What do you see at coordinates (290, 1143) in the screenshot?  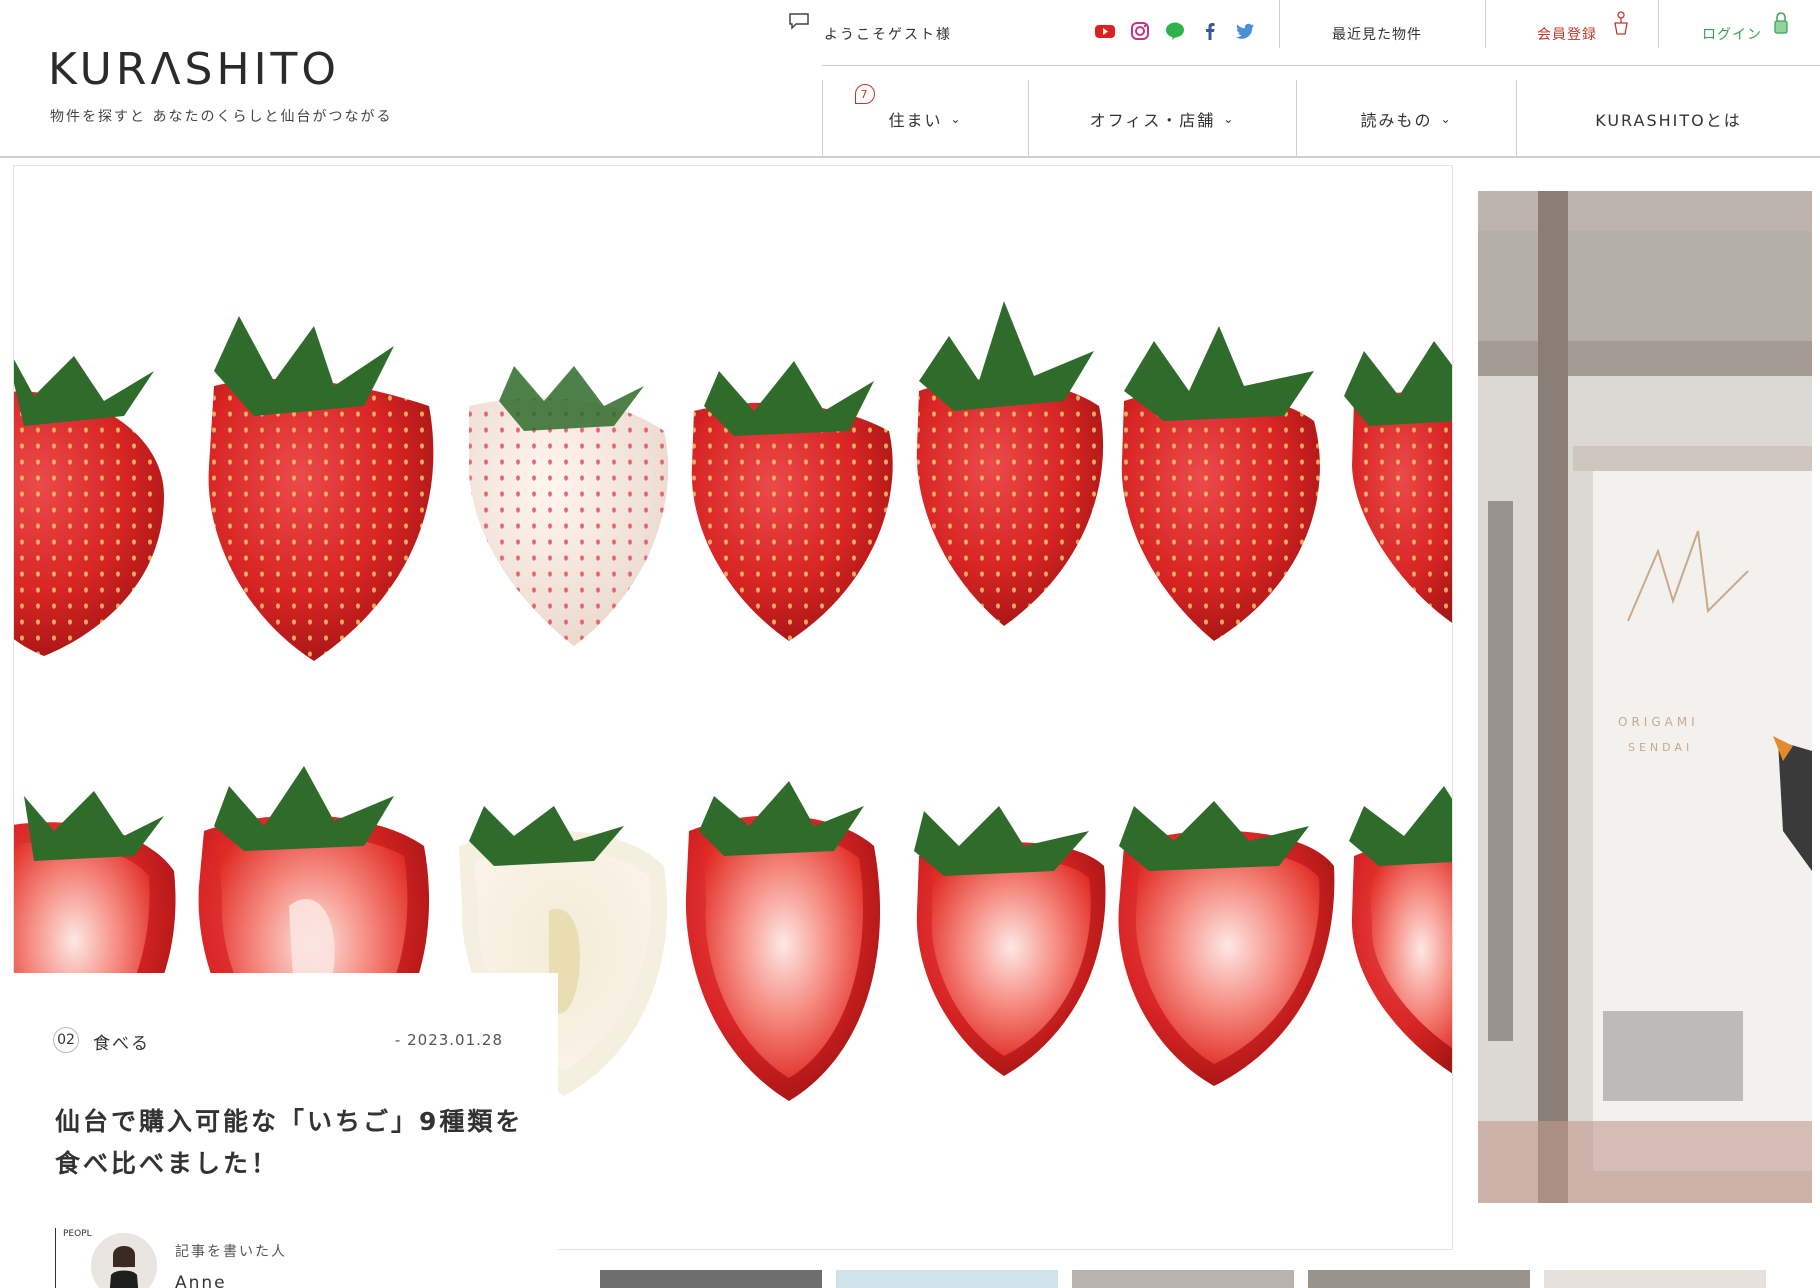 I see `article-title: 仙台で購入可能な「いちご」9種類を食べ比べました！` at bounding box center [290, 1143].